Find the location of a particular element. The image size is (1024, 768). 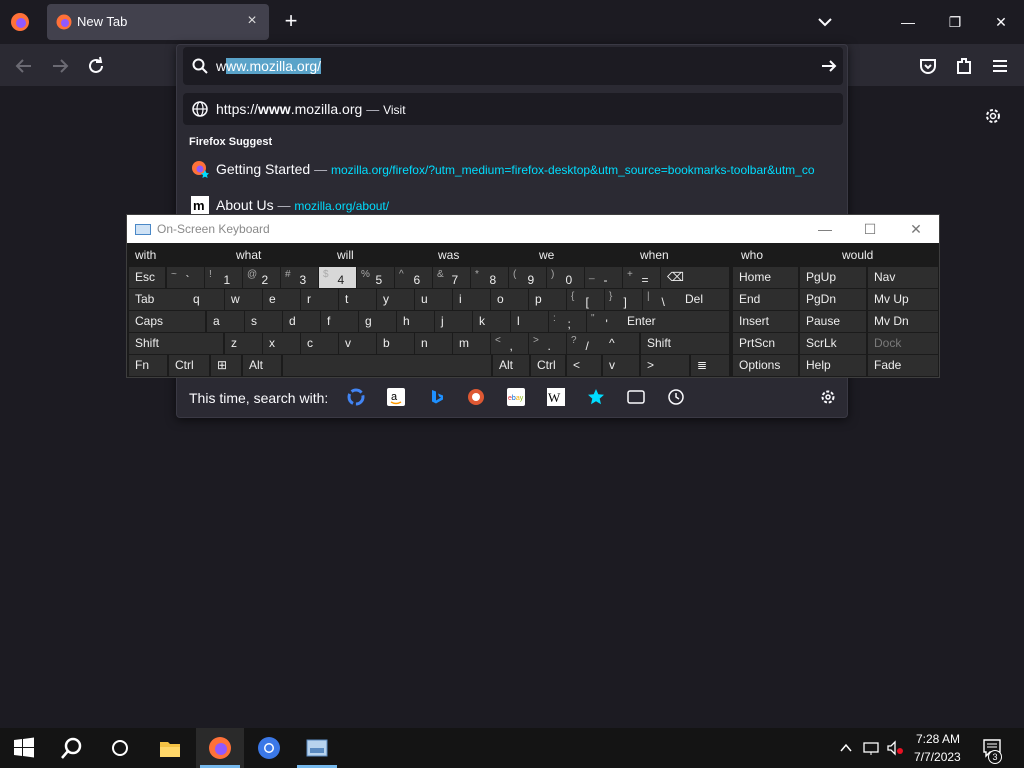

urlbar: www.mozilla.org/ is located at coordinates (513, 66).